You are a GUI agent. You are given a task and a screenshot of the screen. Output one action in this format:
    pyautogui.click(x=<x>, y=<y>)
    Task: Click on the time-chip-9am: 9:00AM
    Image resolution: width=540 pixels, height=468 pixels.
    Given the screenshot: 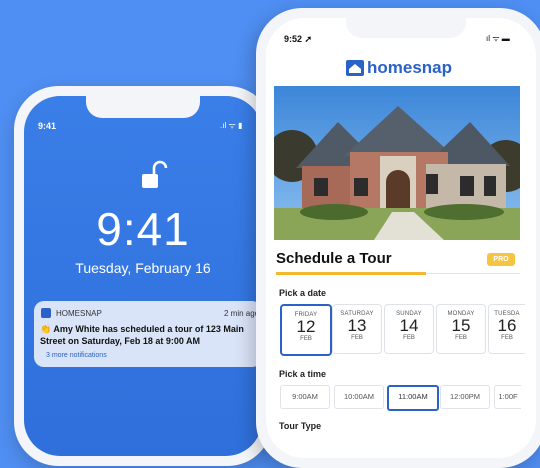 What is the action you would take?
    pyautogui.click(x=305, y=397)
    